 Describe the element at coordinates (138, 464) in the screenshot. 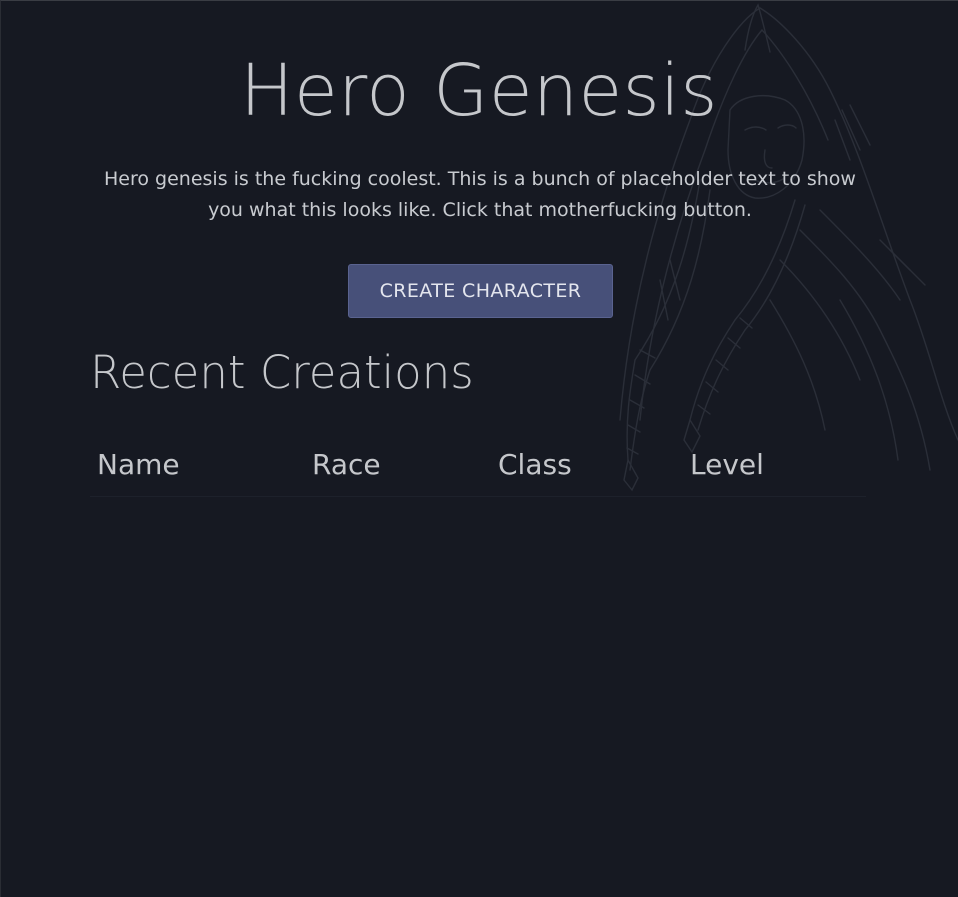

I see `column-header-name: Name` at that location.